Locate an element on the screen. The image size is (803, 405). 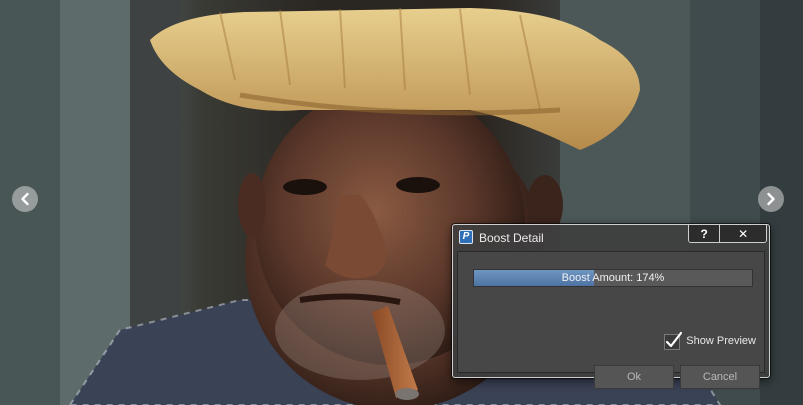
slider-readout: Boost Amount: 174% is located at coordinates (613, 278).